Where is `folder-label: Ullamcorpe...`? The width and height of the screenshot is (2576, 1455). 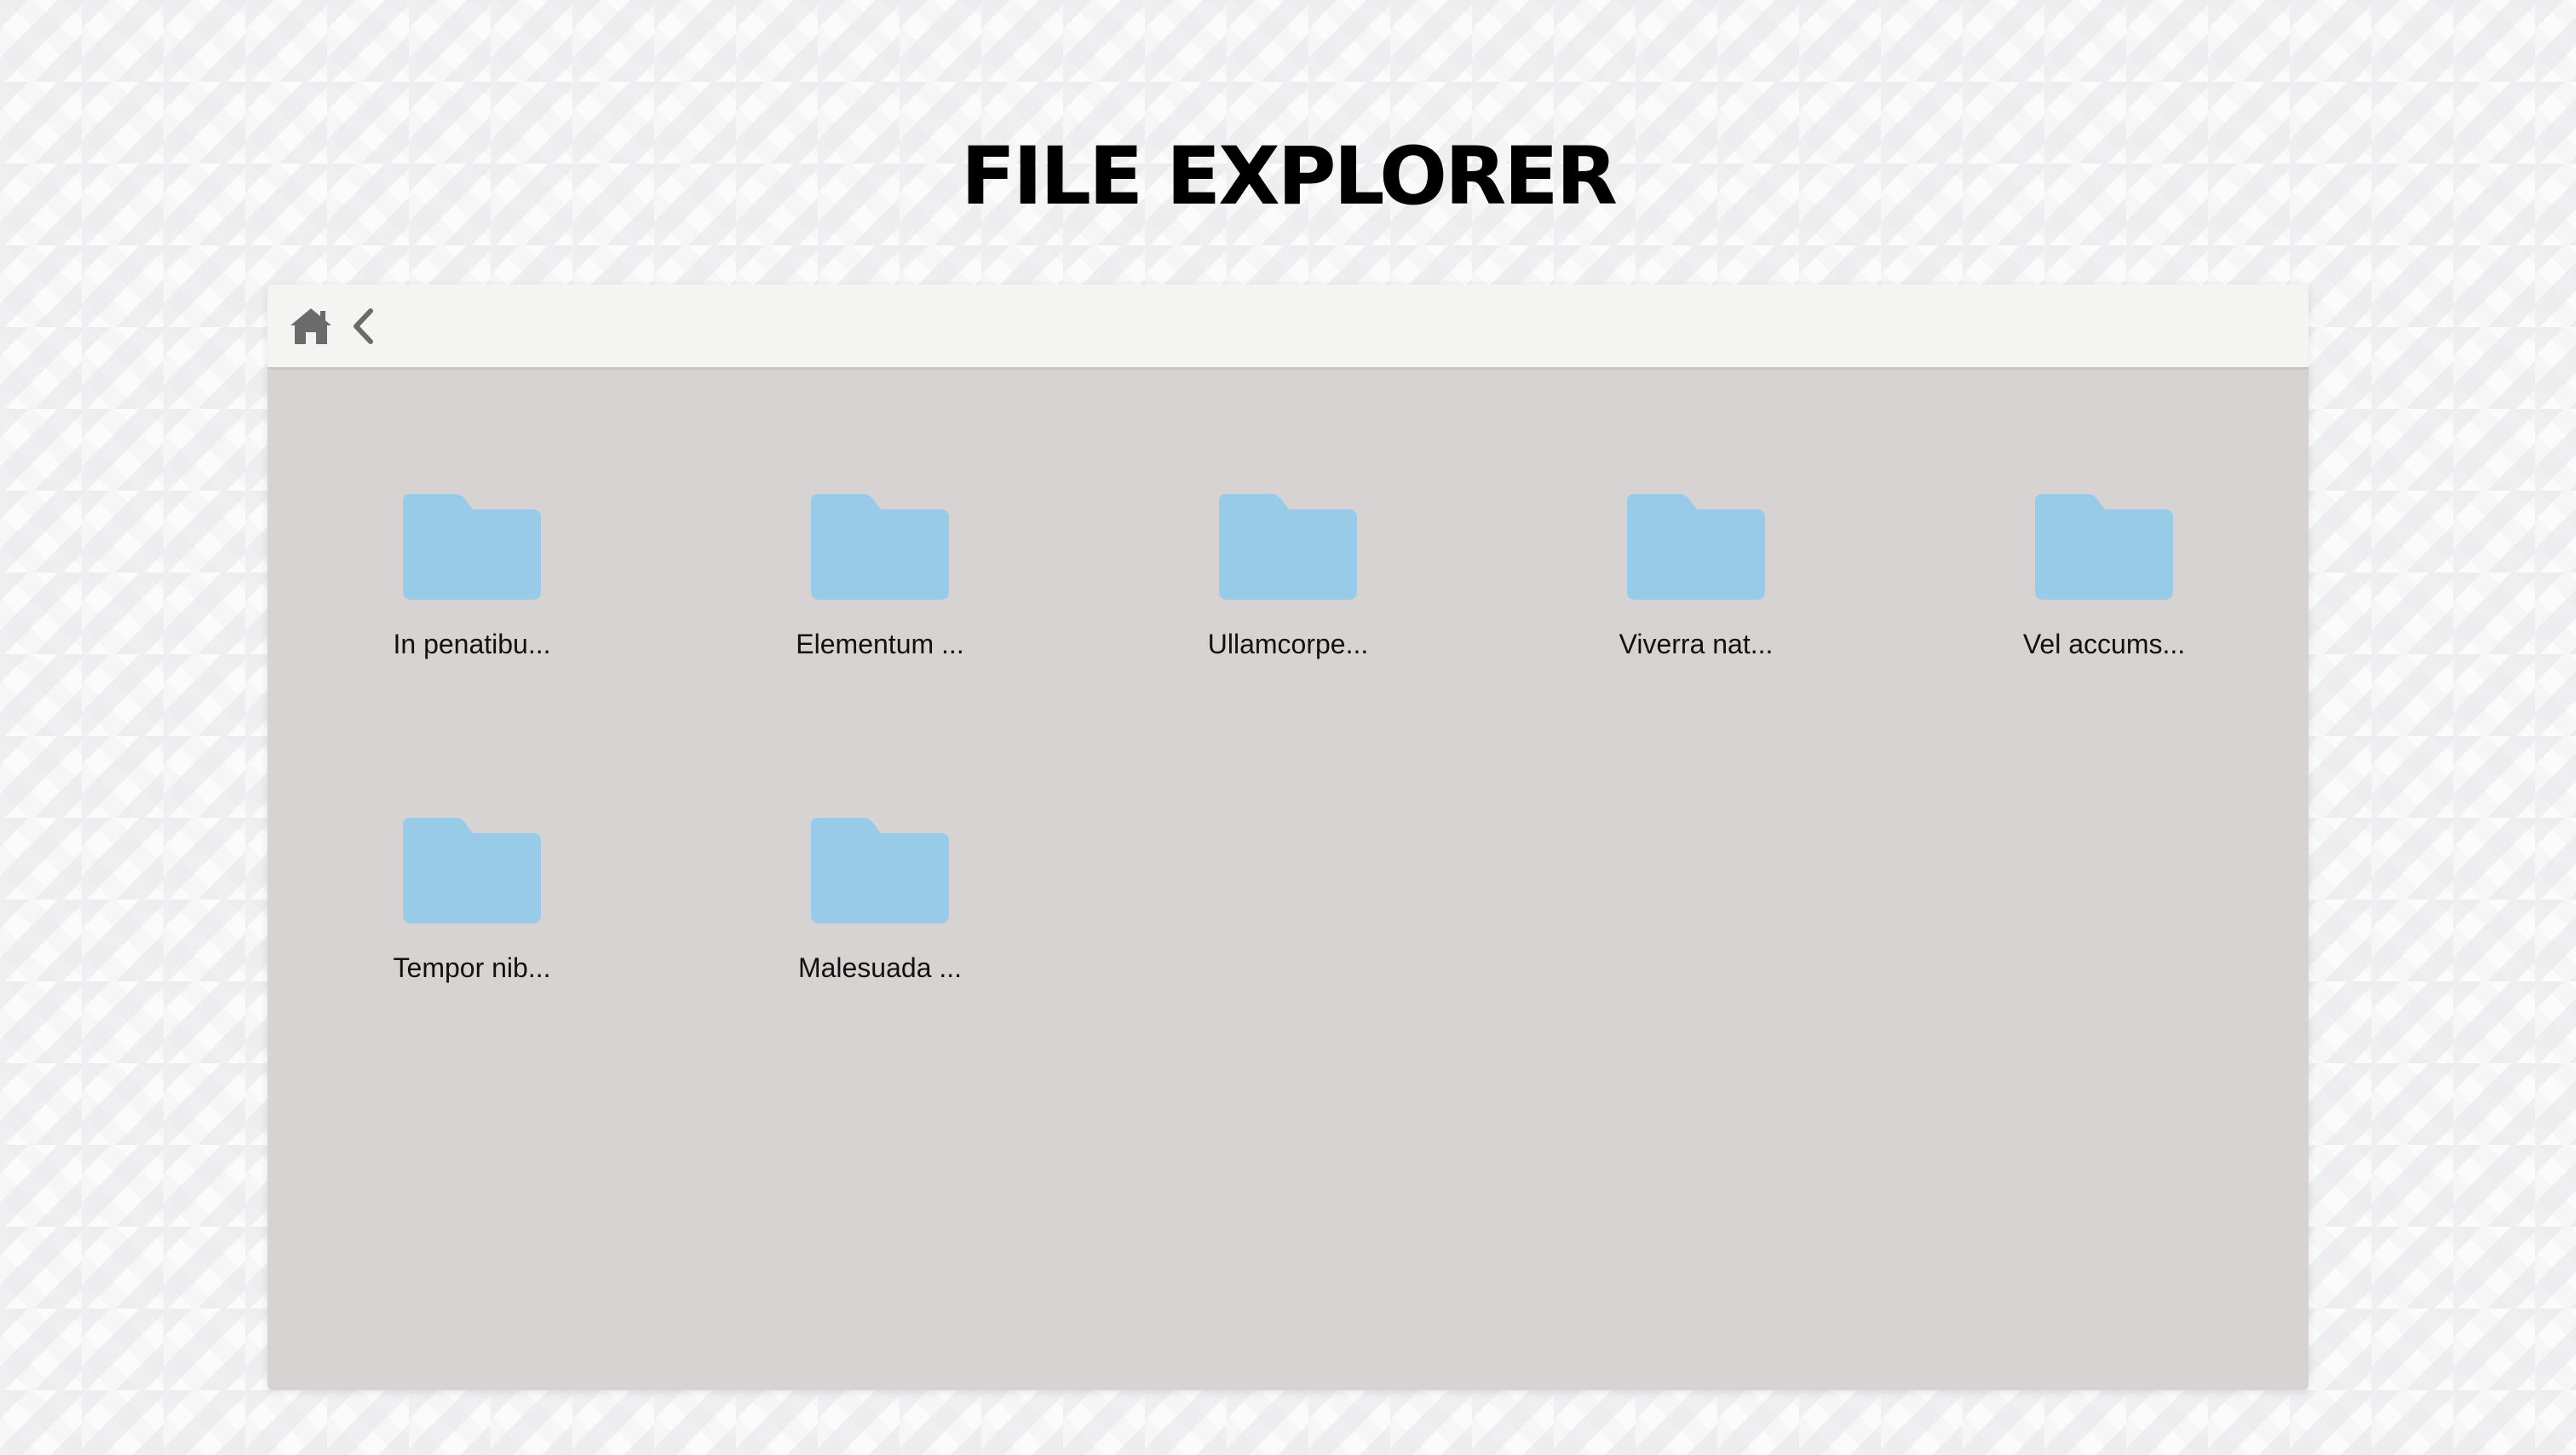
folder-label: Ullamcorpe... is located at coordinates (1288, 644).